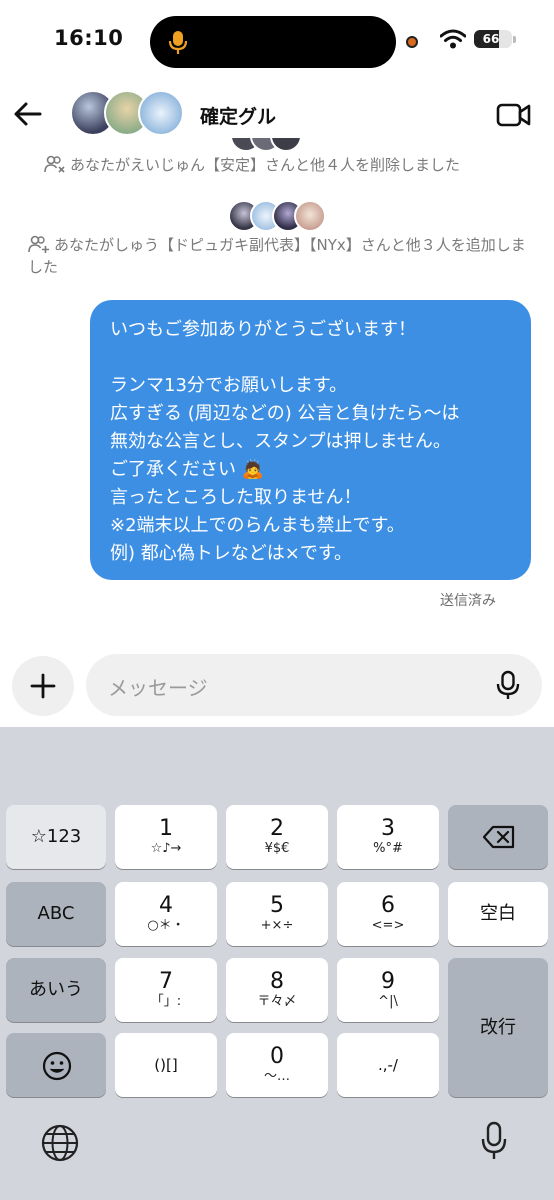 This screenshot has height=1200, width=554. Describe the element at coordinates (238, 115) in the screenshot. I see `chat-title: 確定グル` at that location.